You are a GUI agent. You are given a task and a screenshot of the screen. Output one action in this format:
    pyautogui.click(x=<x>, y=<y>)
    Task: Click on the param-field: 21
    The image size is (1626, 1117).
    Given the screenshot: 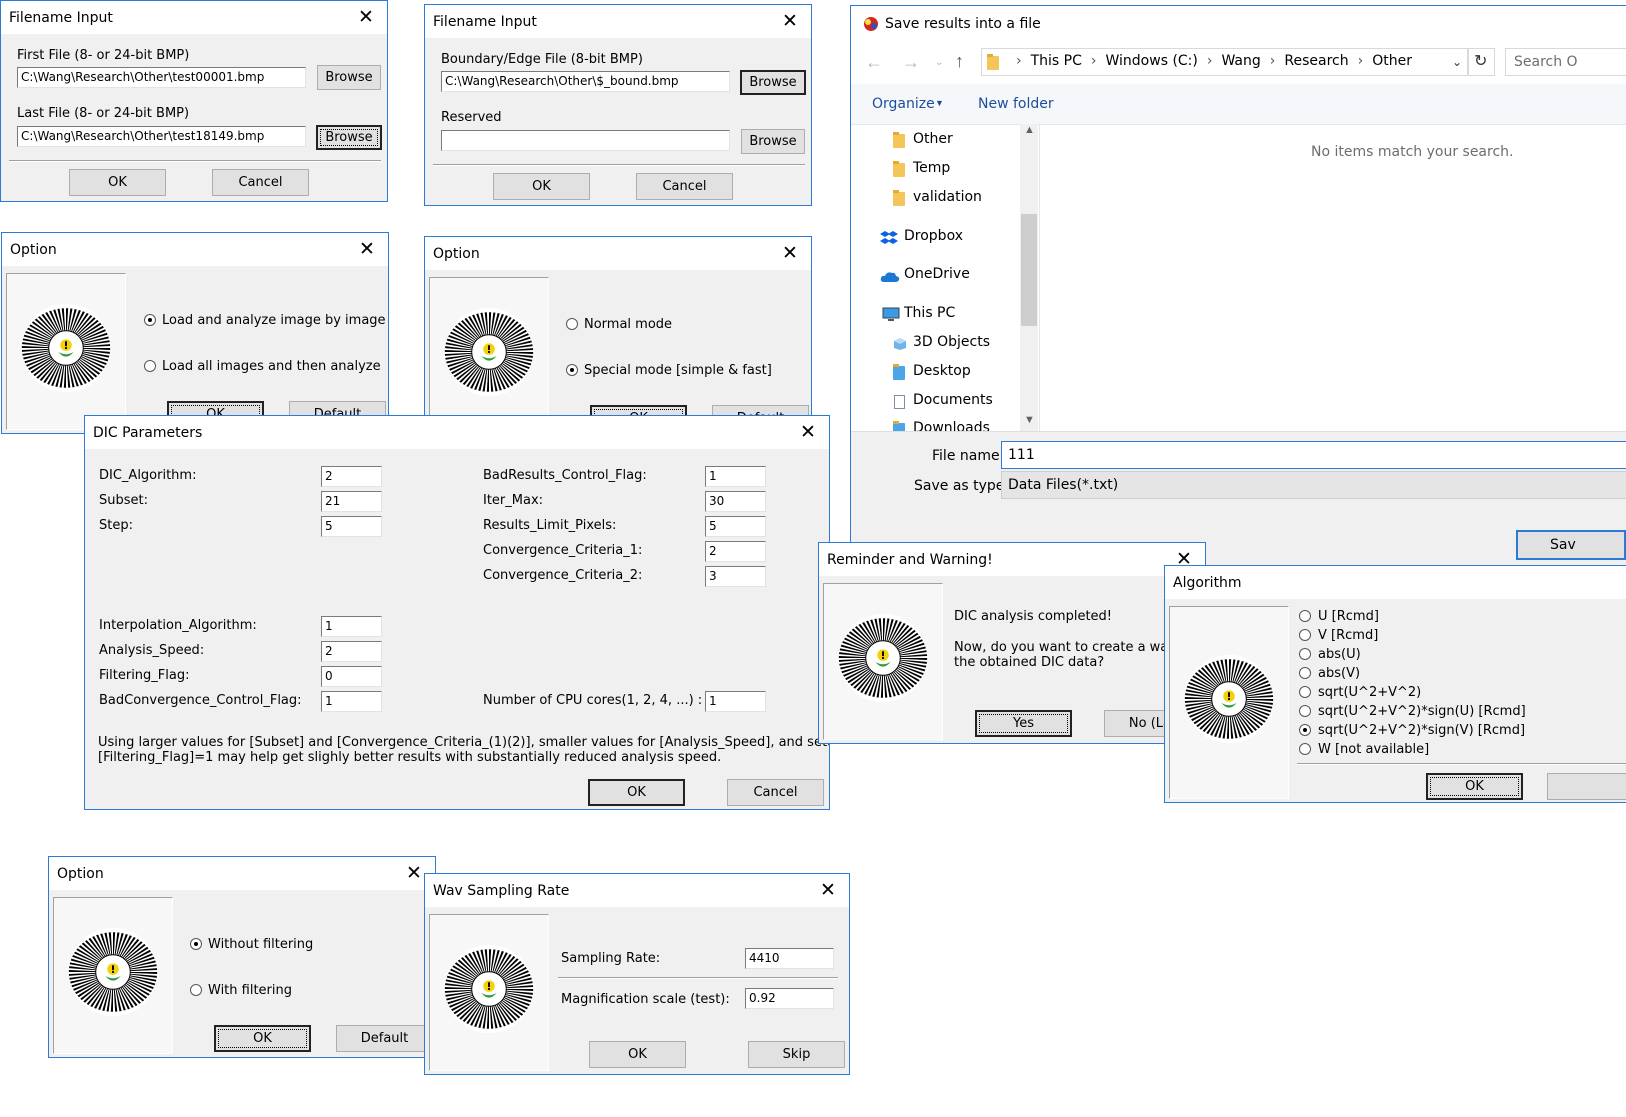 What is the action you would take?
    pyautogui.click(x=351, y=501)
    